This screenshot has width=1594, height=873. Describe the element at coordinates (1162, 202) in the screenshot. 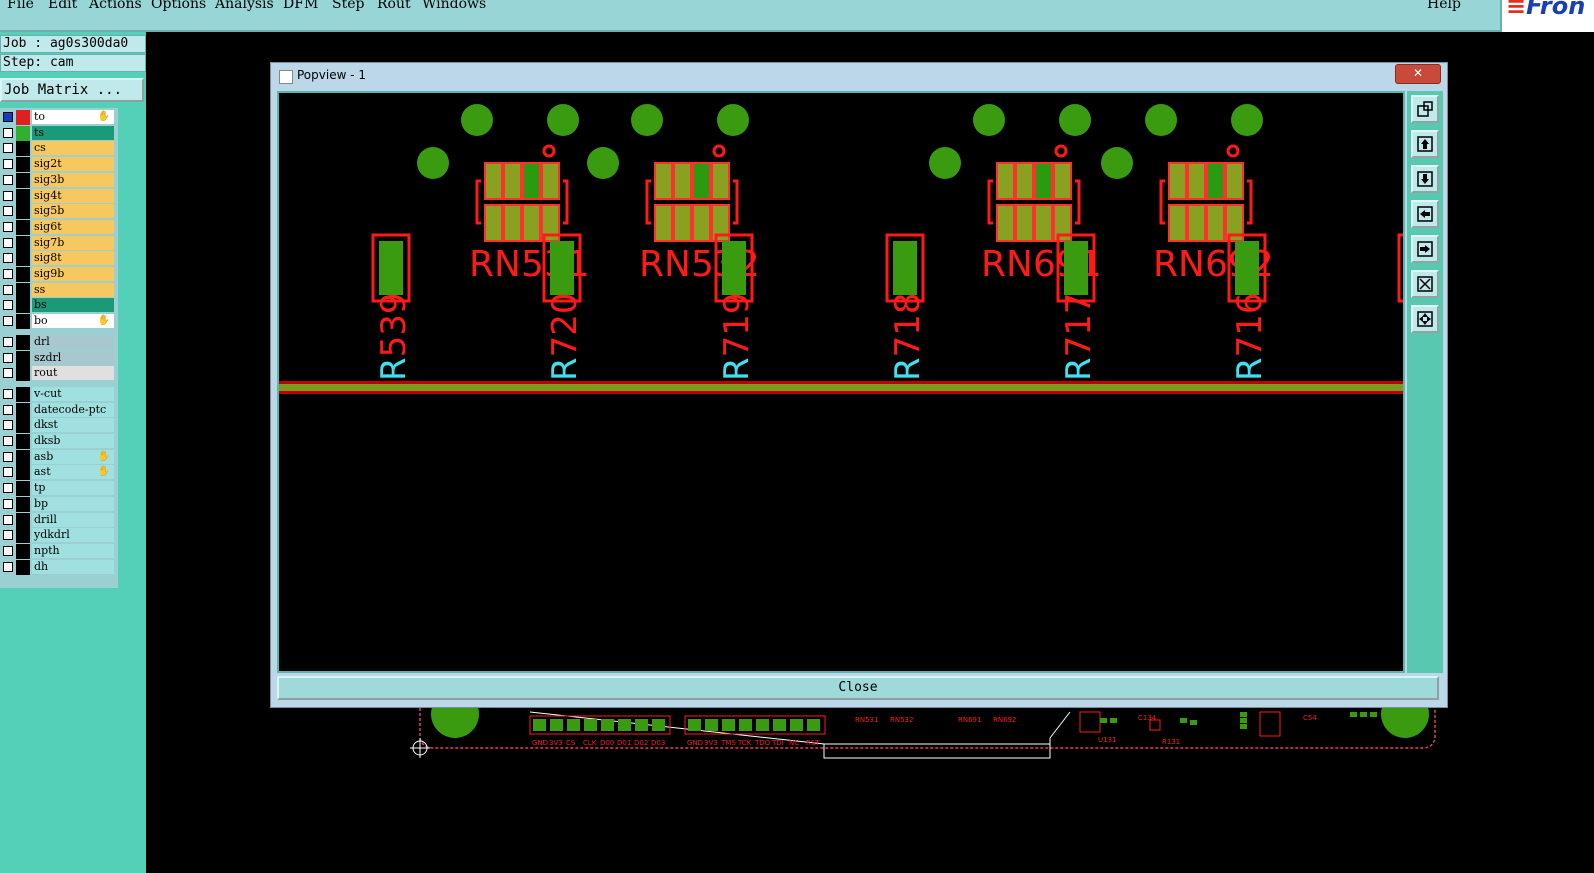

I see `outline` at that location.